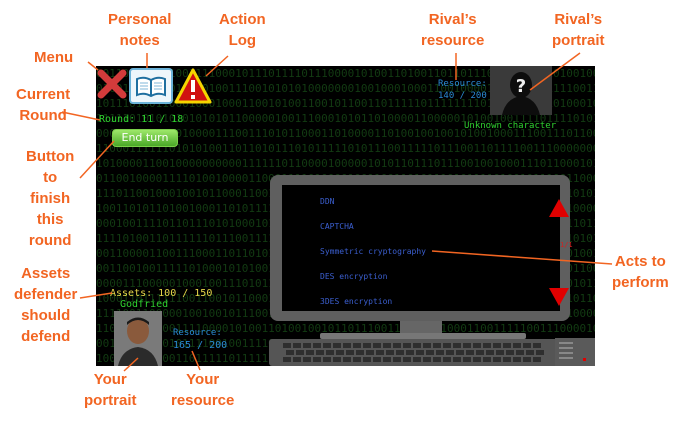 The height and width of the screenshot is (423, 694). What do you see at coordinates (640, 272) in the screenshot?
I see `annotation-acts: Acts to perform` at bounding box center [640, 272].